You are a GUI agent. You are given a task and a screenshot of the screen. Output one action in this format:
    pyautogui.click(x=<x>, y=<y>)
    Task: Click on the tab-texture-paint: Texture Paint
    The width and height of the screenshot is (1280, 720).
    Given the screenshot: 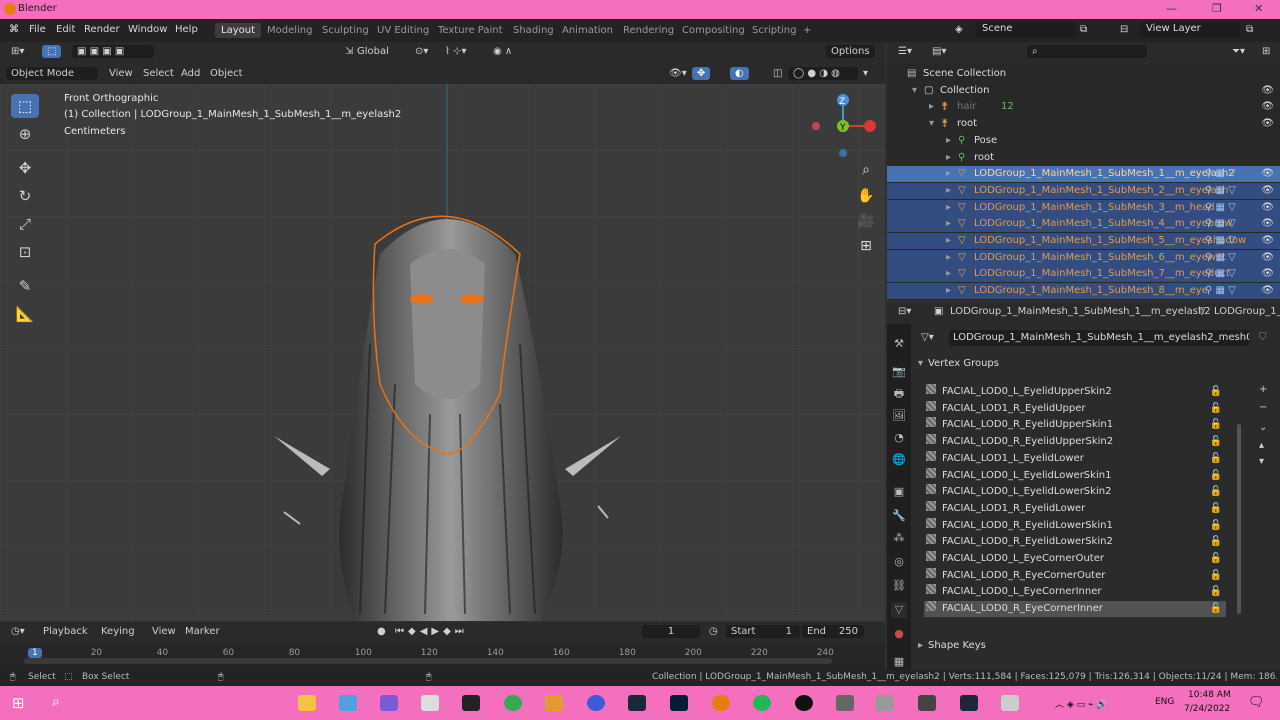 What is the action you would take?
    pyautogui.click(x=470, y=30)
    